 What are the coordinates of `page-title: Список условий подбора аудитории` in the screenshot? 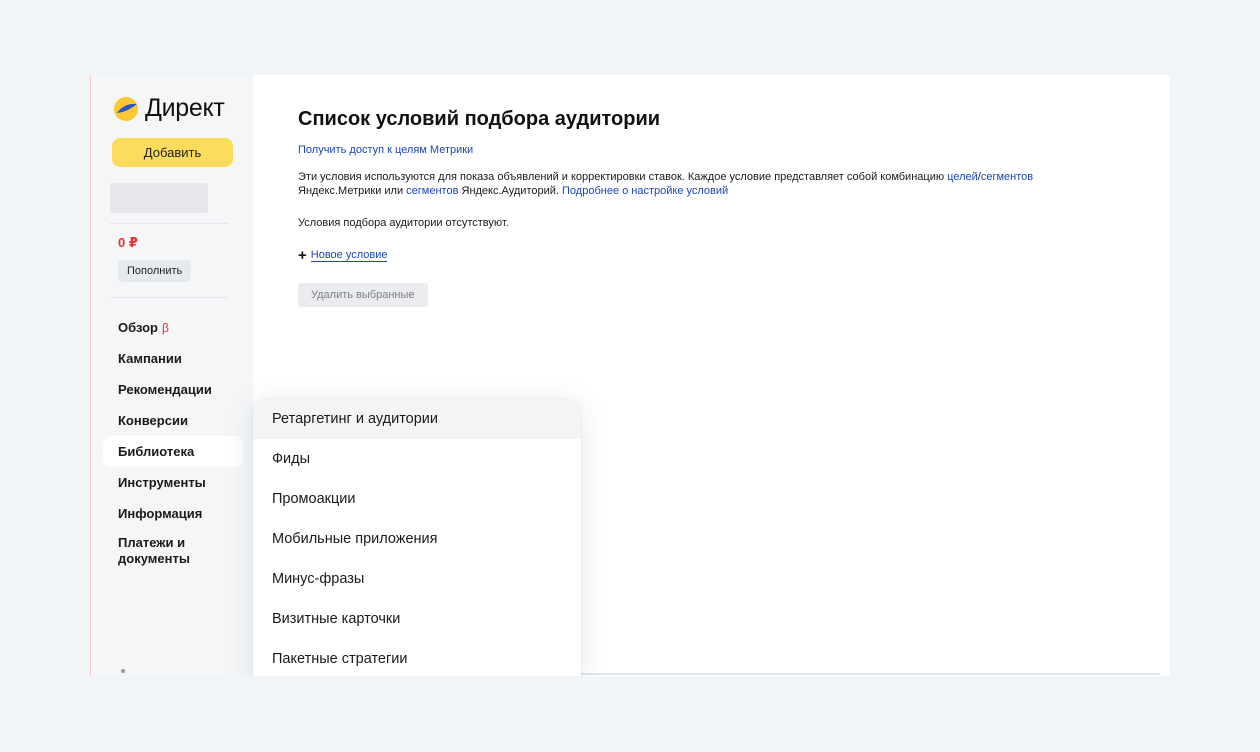 It's located at (479, 119).